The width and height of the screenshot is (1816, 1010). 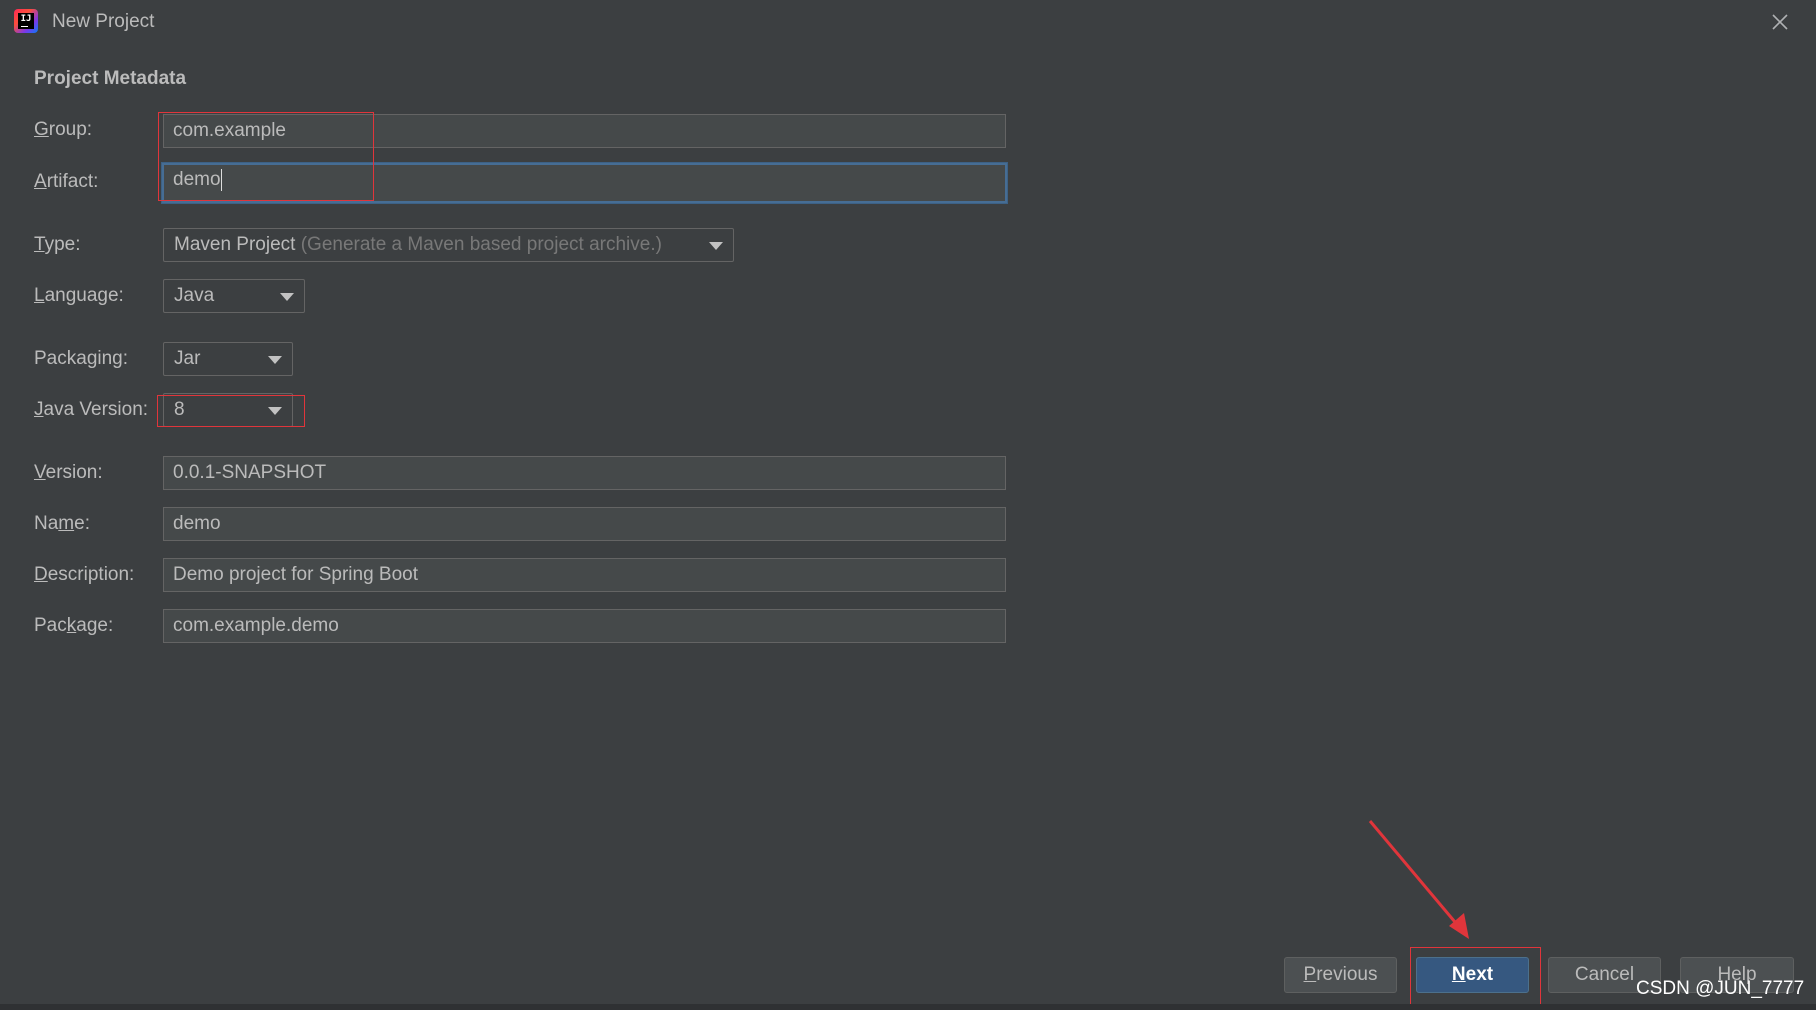 I want to click on previous-button: Previous, so click(x=1340, y=975).